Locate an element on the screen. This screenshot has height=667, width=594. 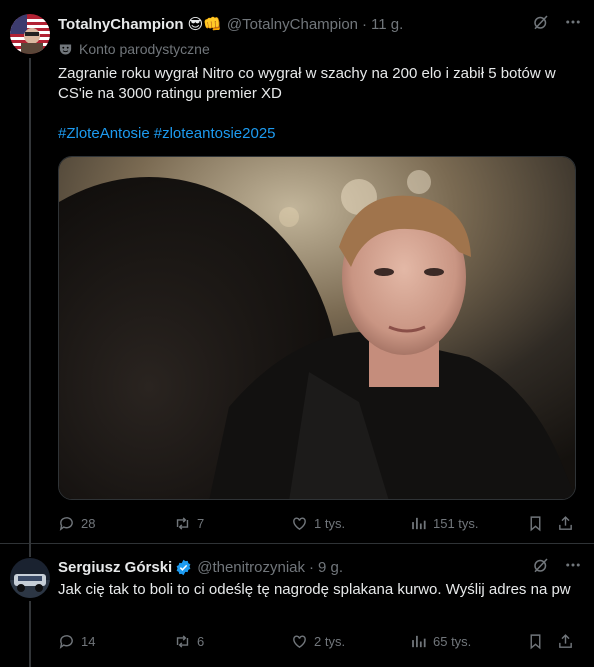
author-name: Sergiusz Górski is located at coordinates (115, 567).